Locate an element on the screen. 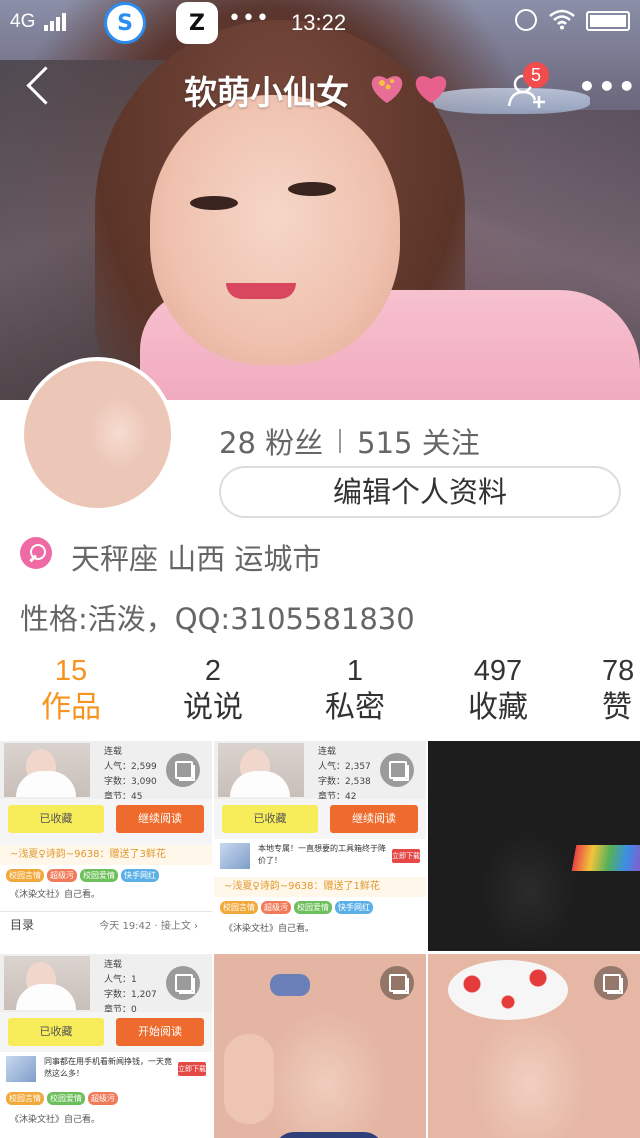 The width and height of the screenshot is (640, 1138). status-time: 13:22 is located at coordinates (319, 22).